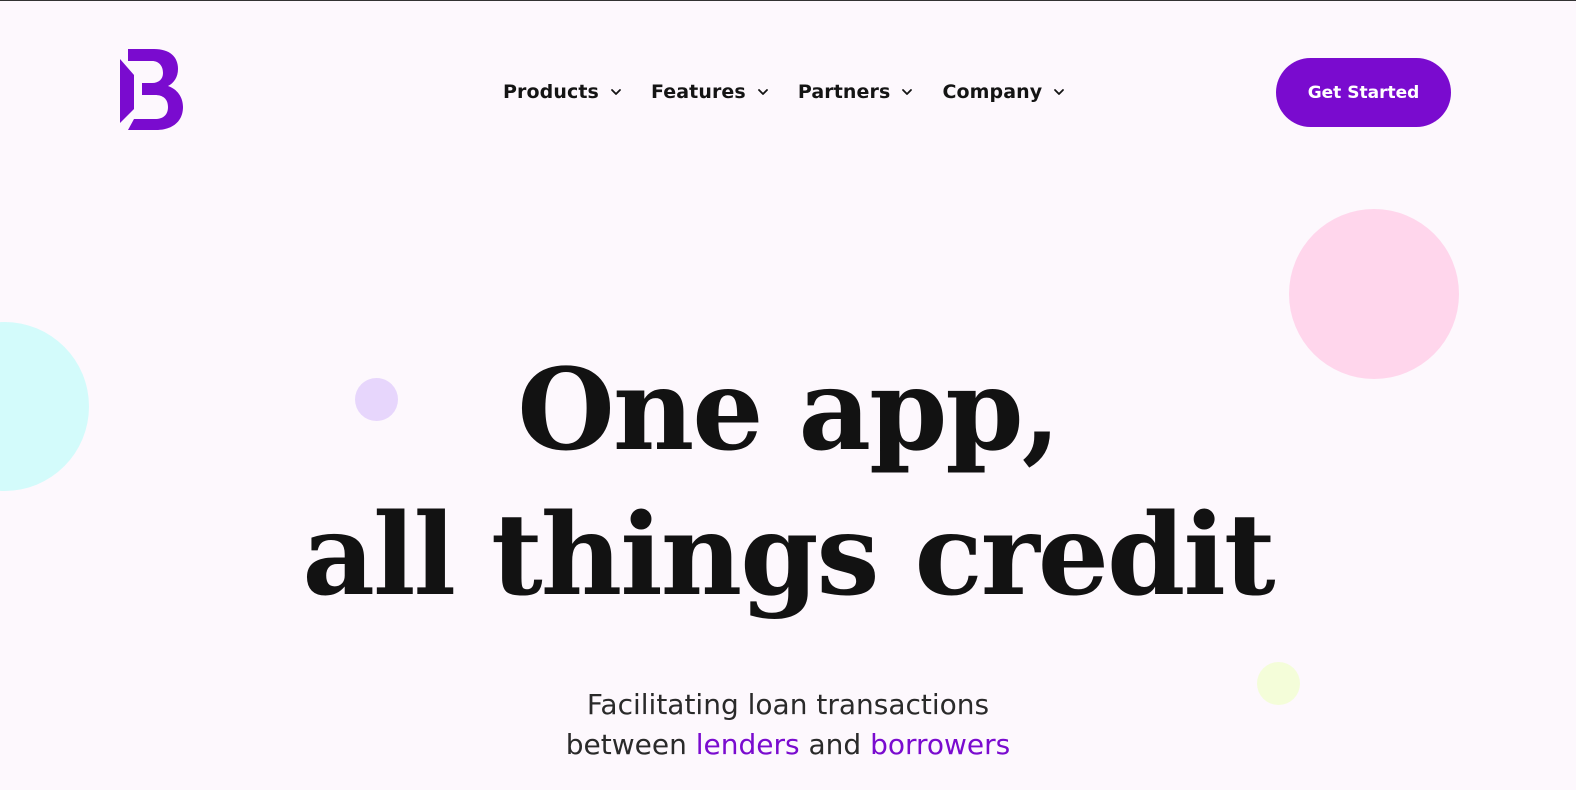 The height and width of the screenshot is (790, 1576). Describe the element at coordinates (992, 92) in the screenshot. I see `nav-item-label: Company` at that location.